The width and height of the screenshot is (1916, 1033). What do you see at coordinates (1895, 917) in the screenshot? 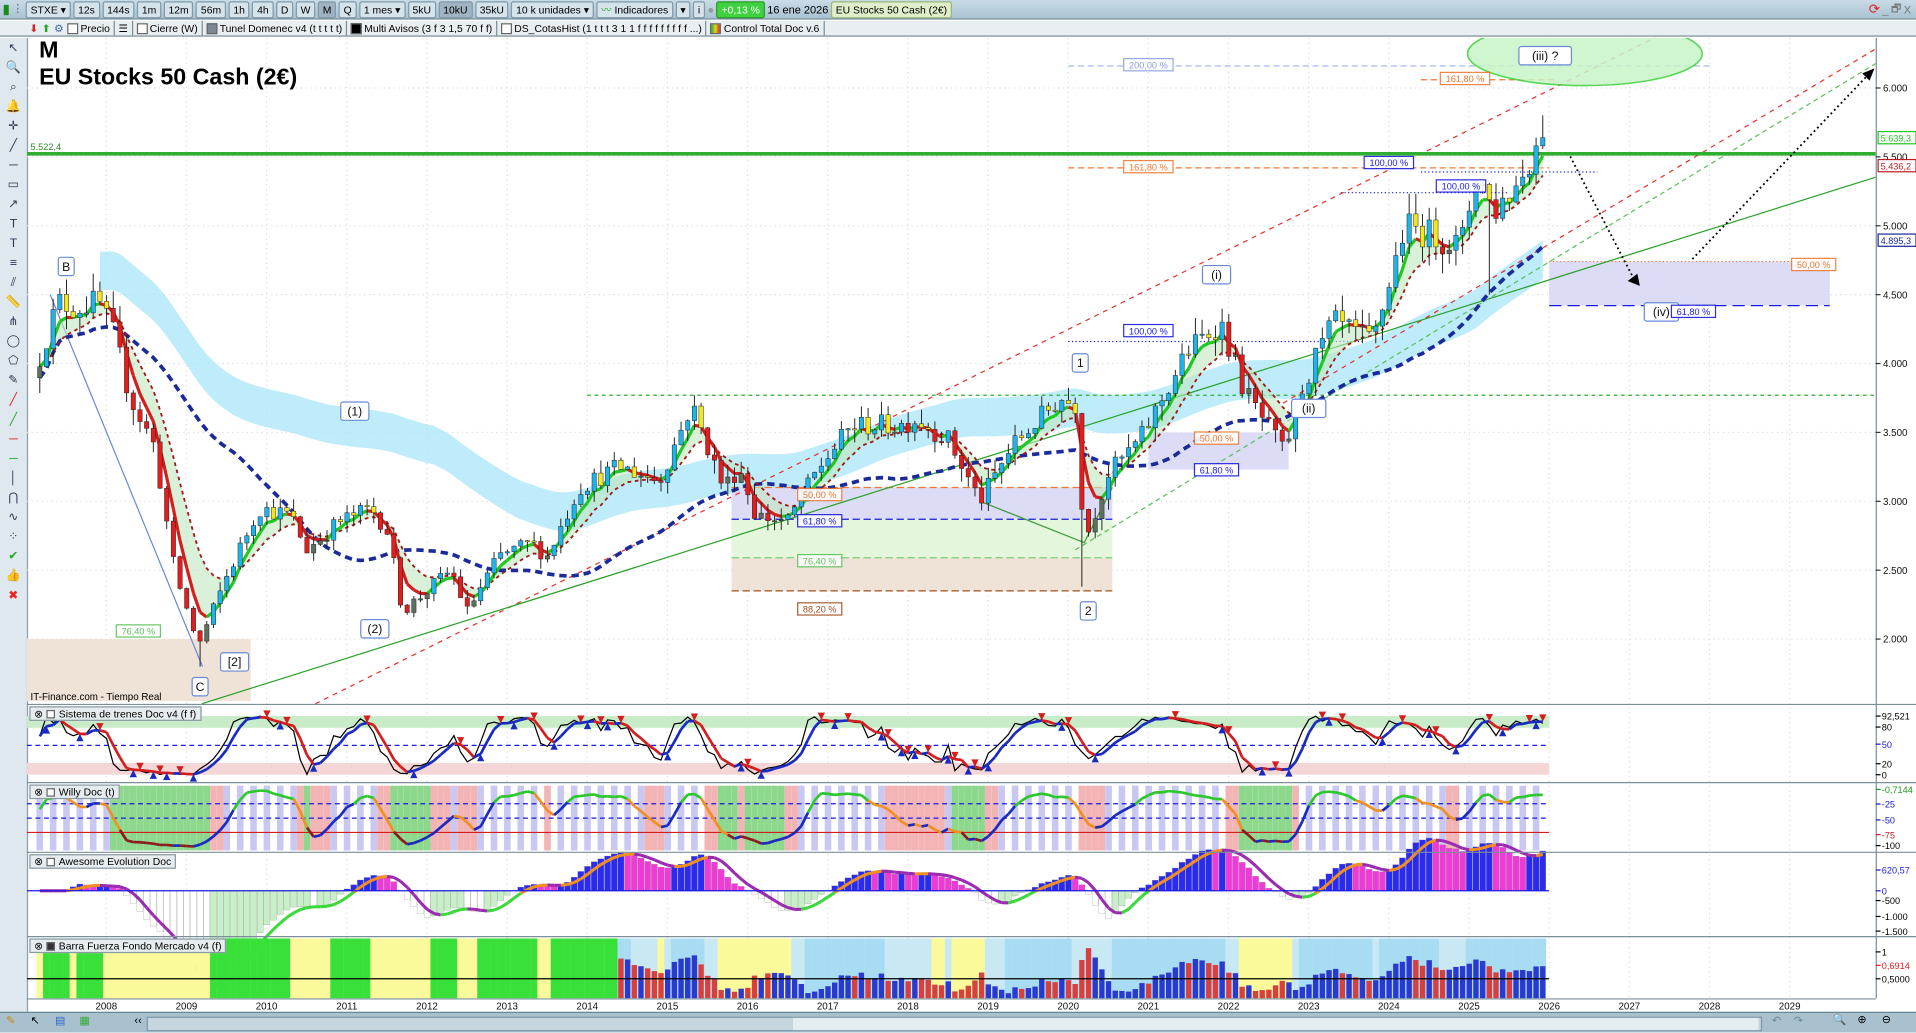
I see `panel-axis-label: -1.000` at bounding box center [1895, 917].